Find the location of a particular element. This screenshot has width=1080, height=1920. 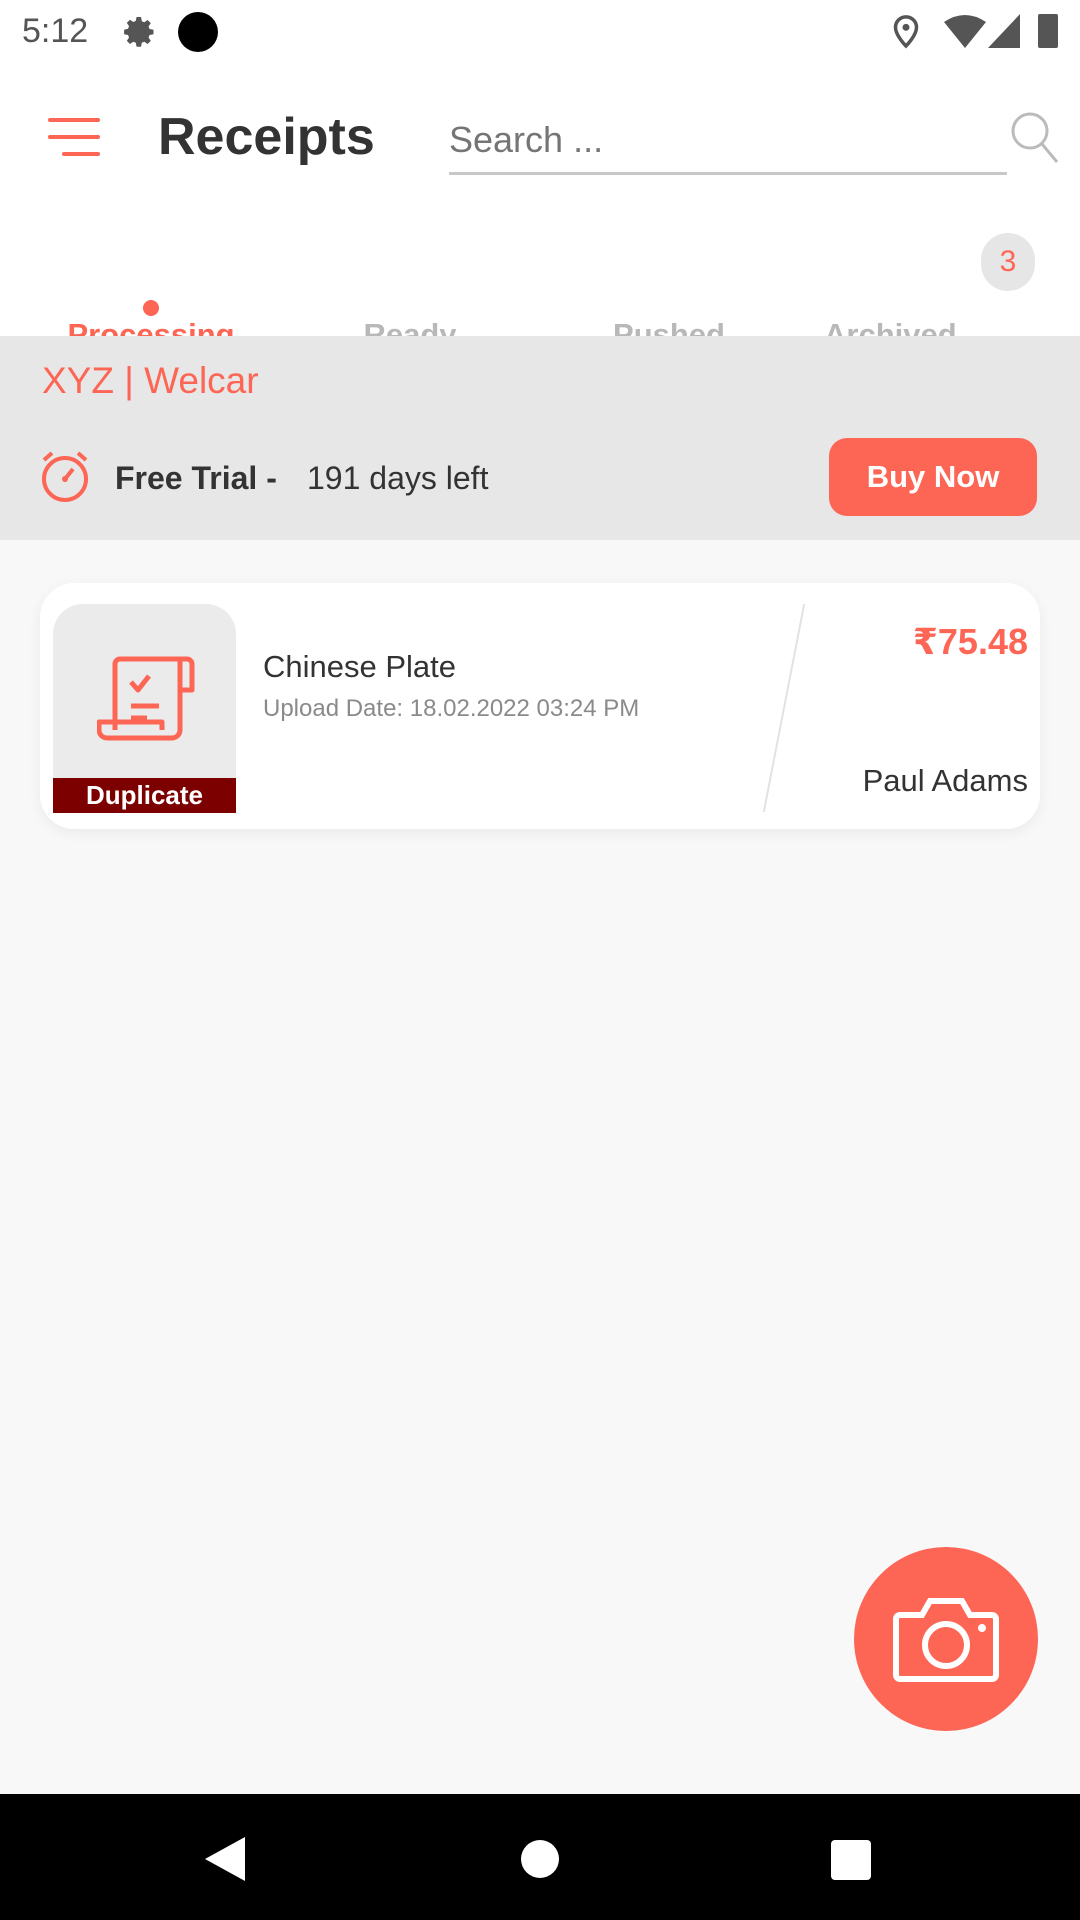

hamburger-icon is located at coordinates (74, 137).